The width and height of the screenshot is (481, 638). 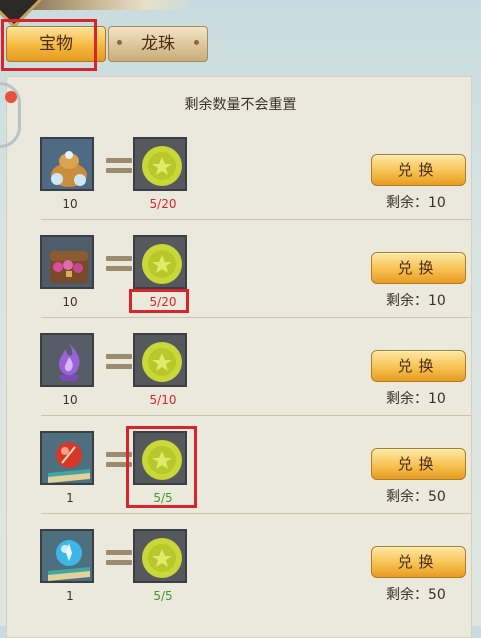 What do you see at coordinates (67, 262) in the screenshot?
I see `treasure-chest-icon` at bounding box center [67, 262].